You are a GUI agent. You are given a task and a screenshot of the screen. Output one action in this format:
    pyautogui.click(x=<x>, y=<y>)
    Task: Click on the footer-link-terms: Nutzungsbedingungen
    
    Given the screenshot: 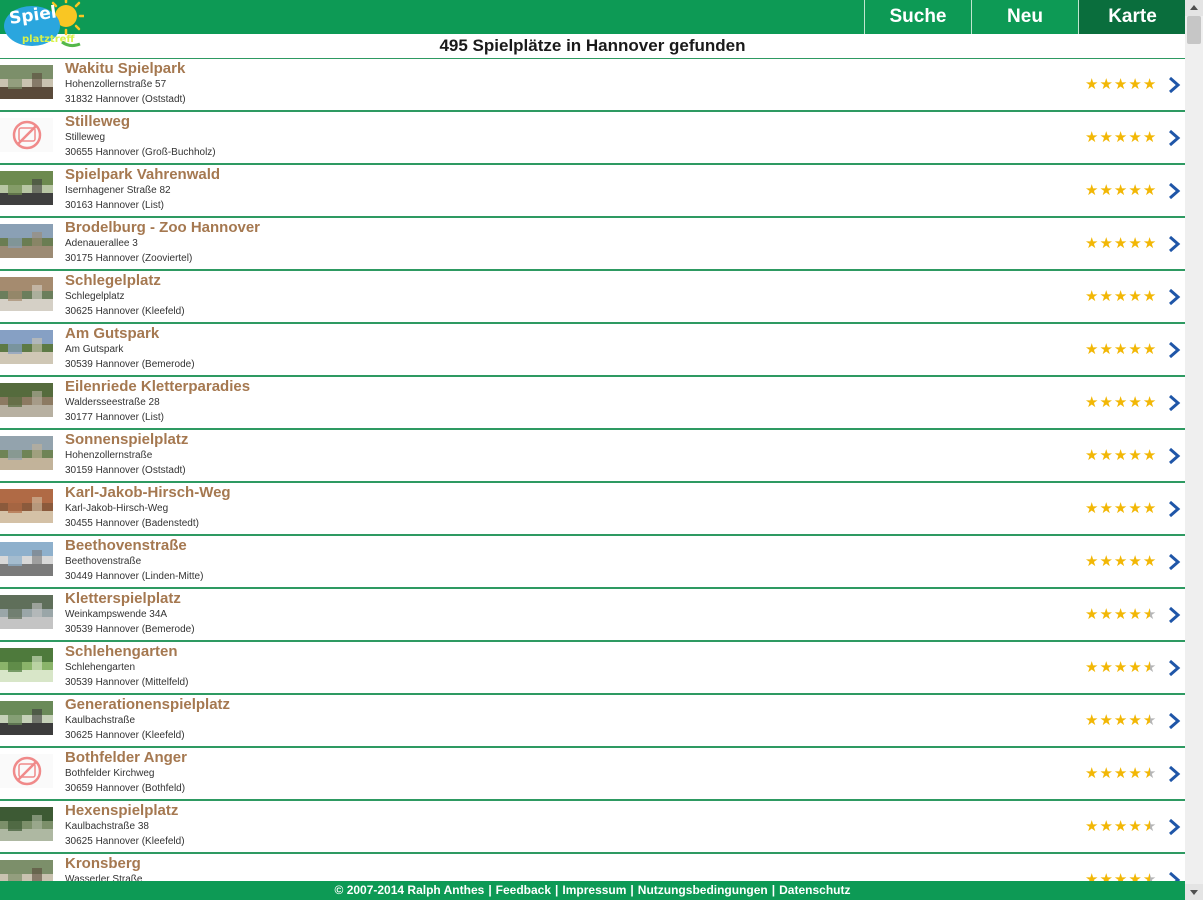 What is the action you would take?
    pyautogui.click(x=703, y=890)
    